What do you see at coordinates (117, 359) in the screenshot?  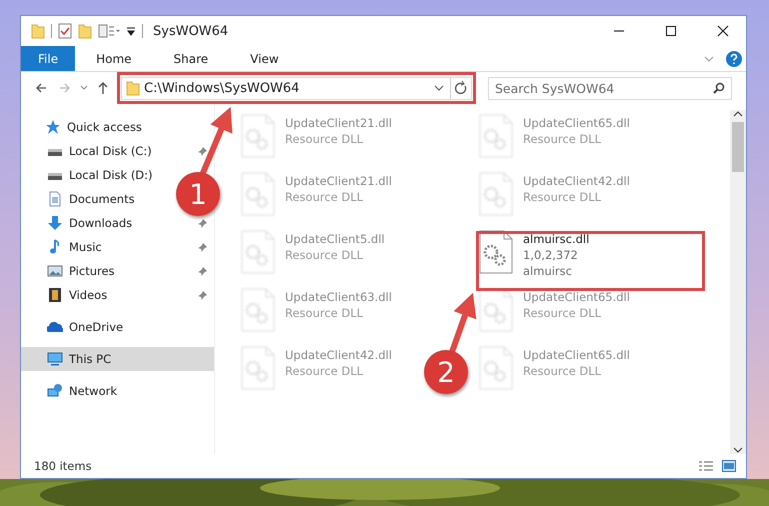 I see `sidebar-item: This PC` at bounding box center [117, 359].